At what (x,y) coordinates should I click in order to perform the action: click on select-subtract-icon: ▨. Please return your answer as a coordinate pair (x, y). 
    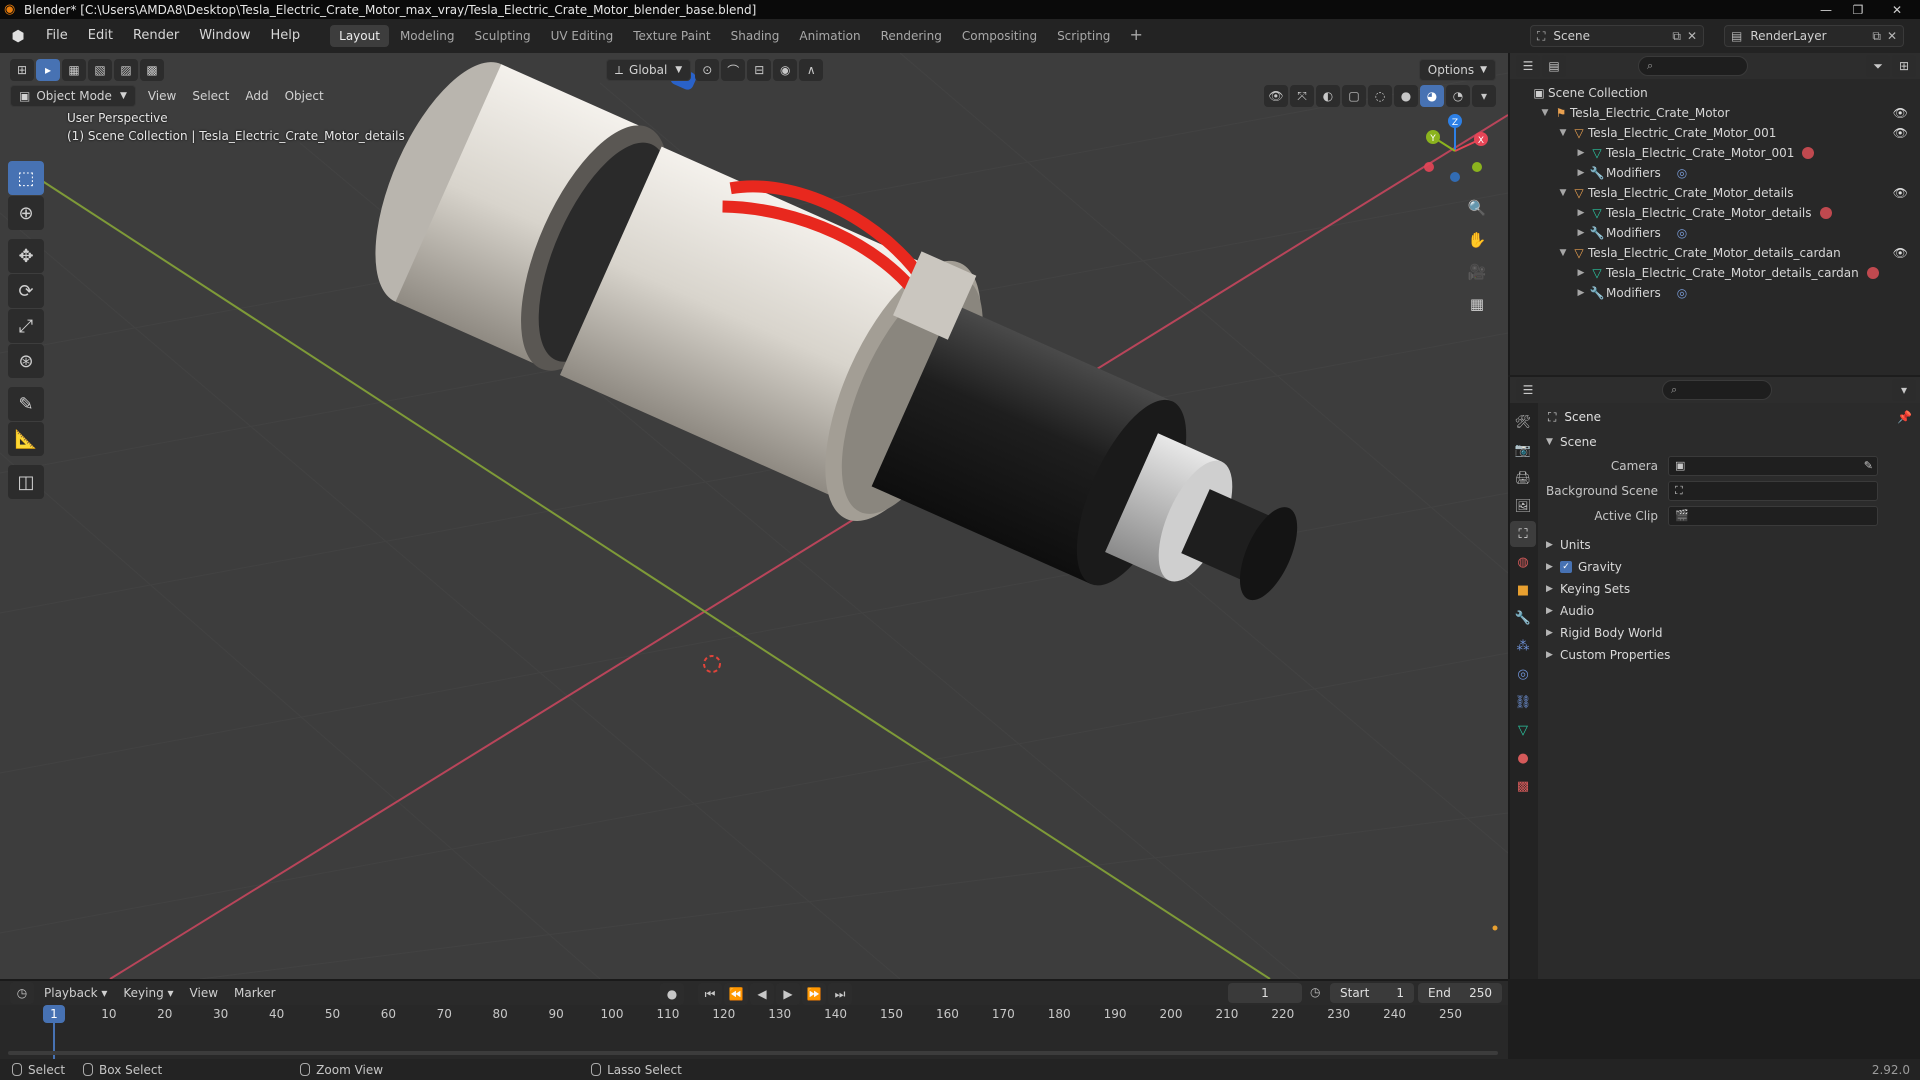
    Looking at the image, I should click on (126, 70).